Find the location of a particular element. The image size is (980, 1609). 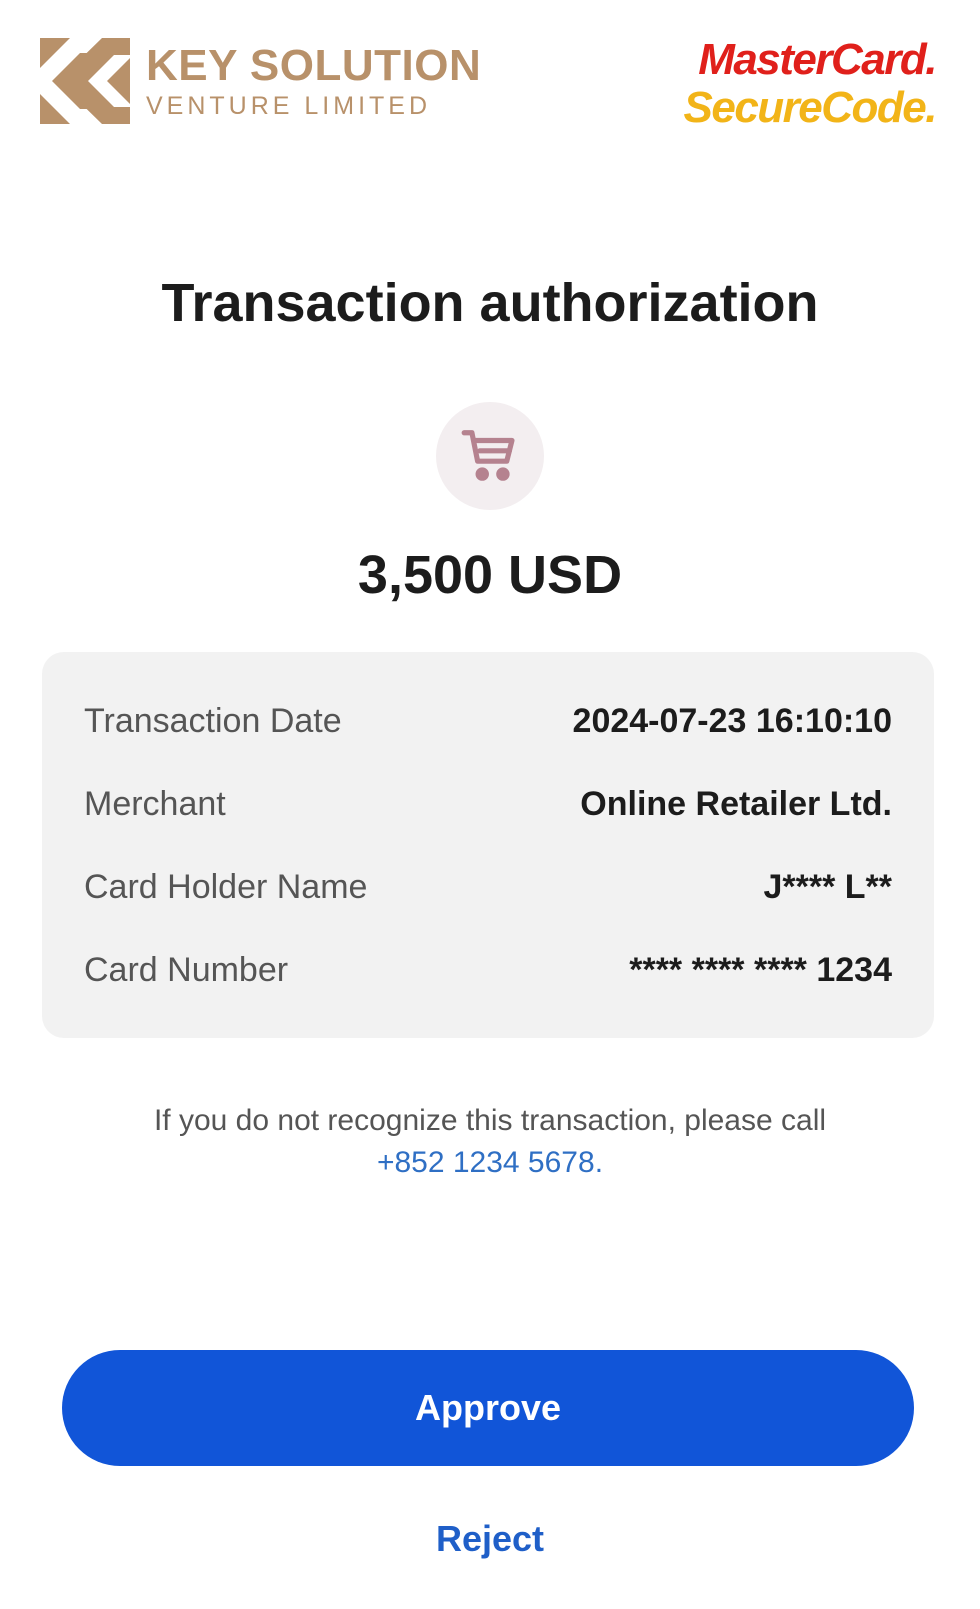

merchant-logo-line2: VENTURE LIMITED is located at coordinates (289, 106).